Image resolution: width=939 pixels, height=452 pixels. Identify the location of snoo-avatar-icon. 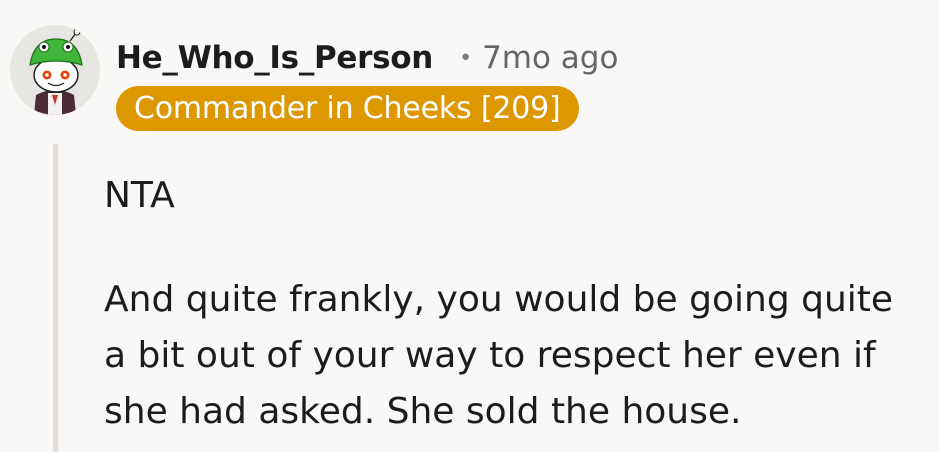
(56, 71).